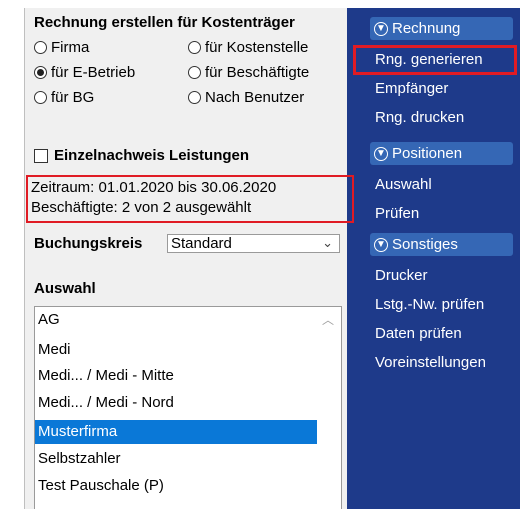 This screenshot has width=520, height=509. I want to click on radio-beschaeftigte: für Beschäftigte, so click(248, 72).